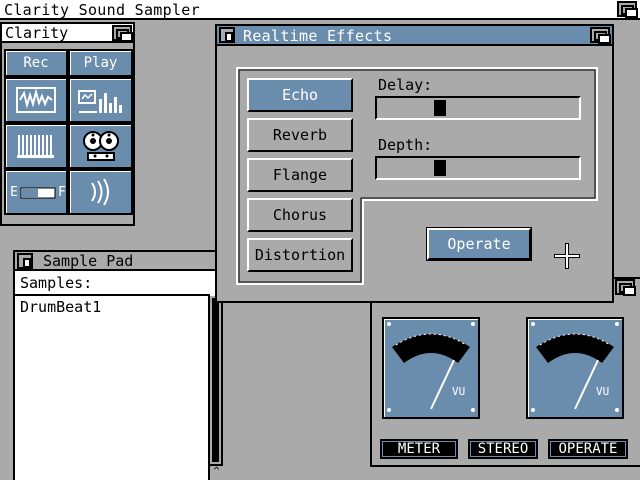 This screenshot has height=480, width=640. Describe the element at coordinates (414, 36) in the screenshot. I see `effects-title-bar: Realtime Effects` at that location.